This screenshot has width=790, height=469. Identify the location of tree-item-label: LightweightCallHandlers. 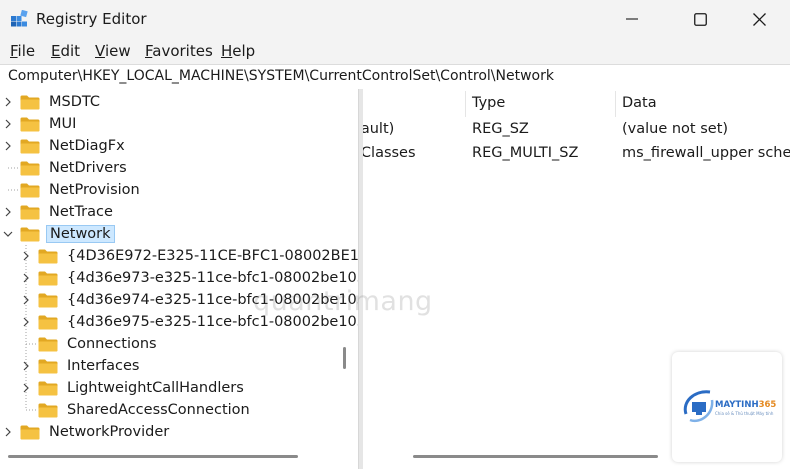
(155, 388).